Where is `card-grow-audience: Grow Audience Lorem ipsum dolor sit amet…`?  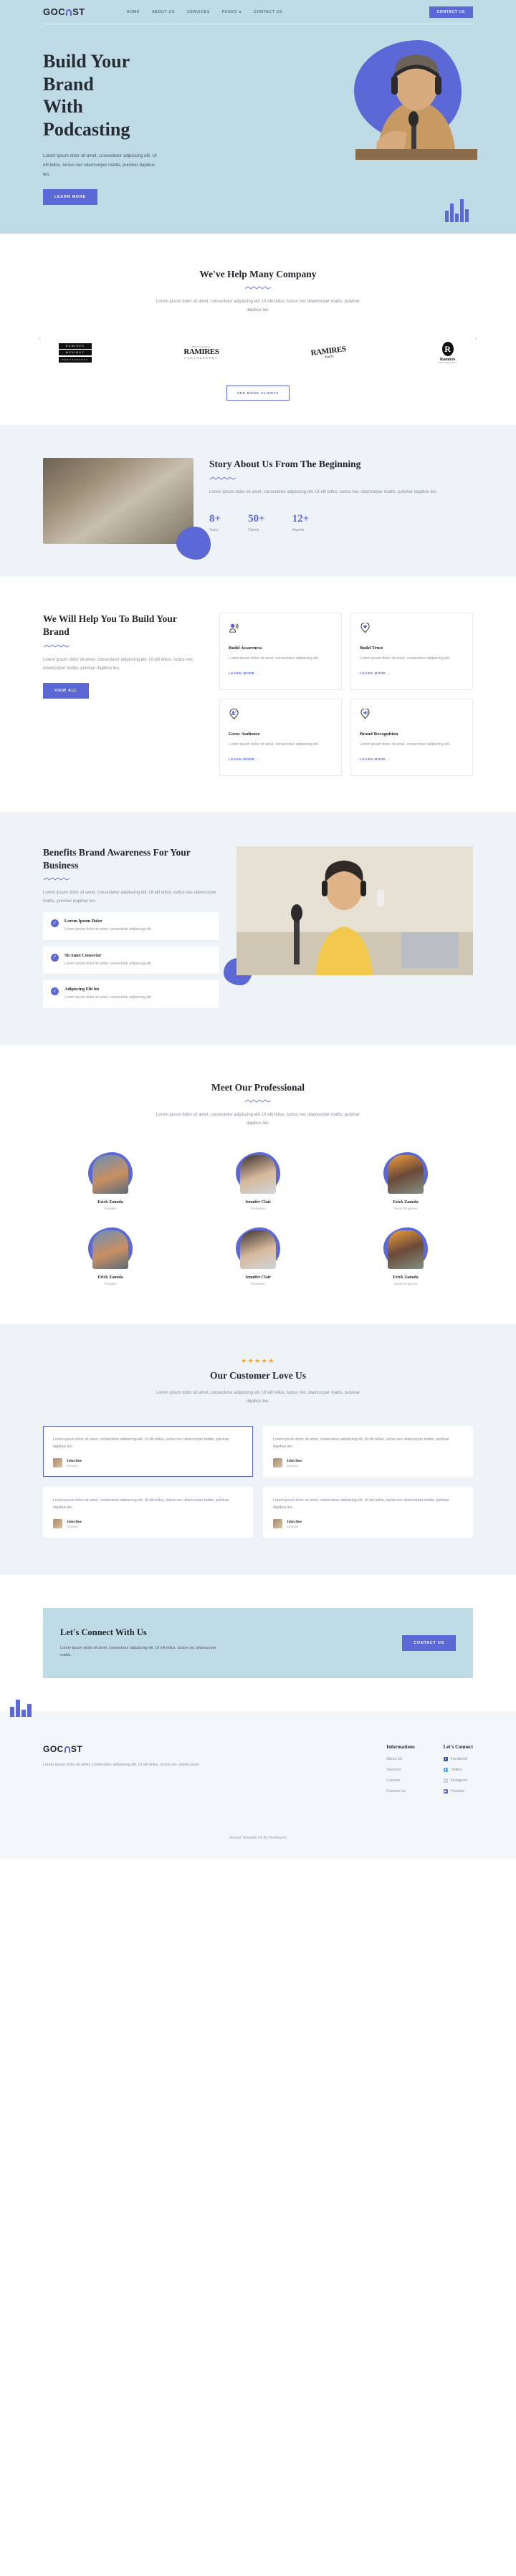
card-grow-audience: Grow Audience Lorem ipsum dolor sit amet… is located at coordinates (280, 738).